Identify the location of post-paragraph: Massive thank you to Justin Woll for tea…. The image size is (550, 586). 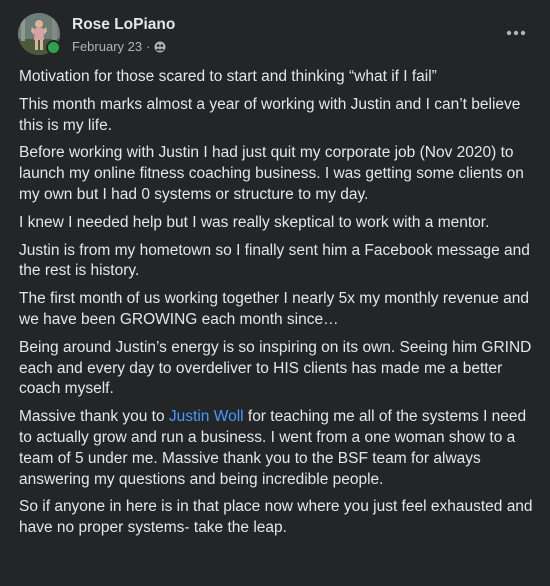
(279, 448).